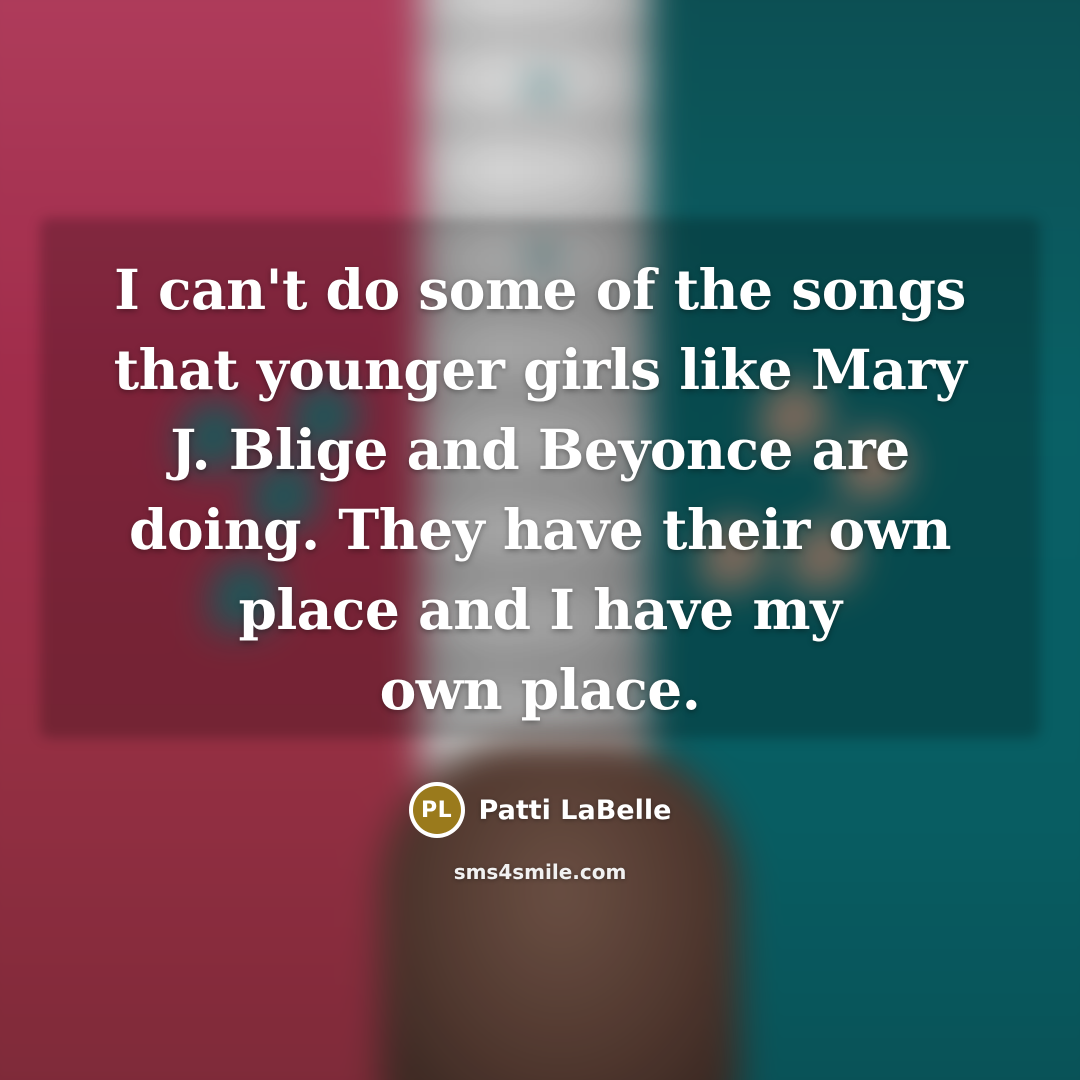 This screenshot has height=1080, width=1080. Describe the element at coordinates (540, 872) in the screenshot. I see `site-watermark: sms4smile.com` at that location.